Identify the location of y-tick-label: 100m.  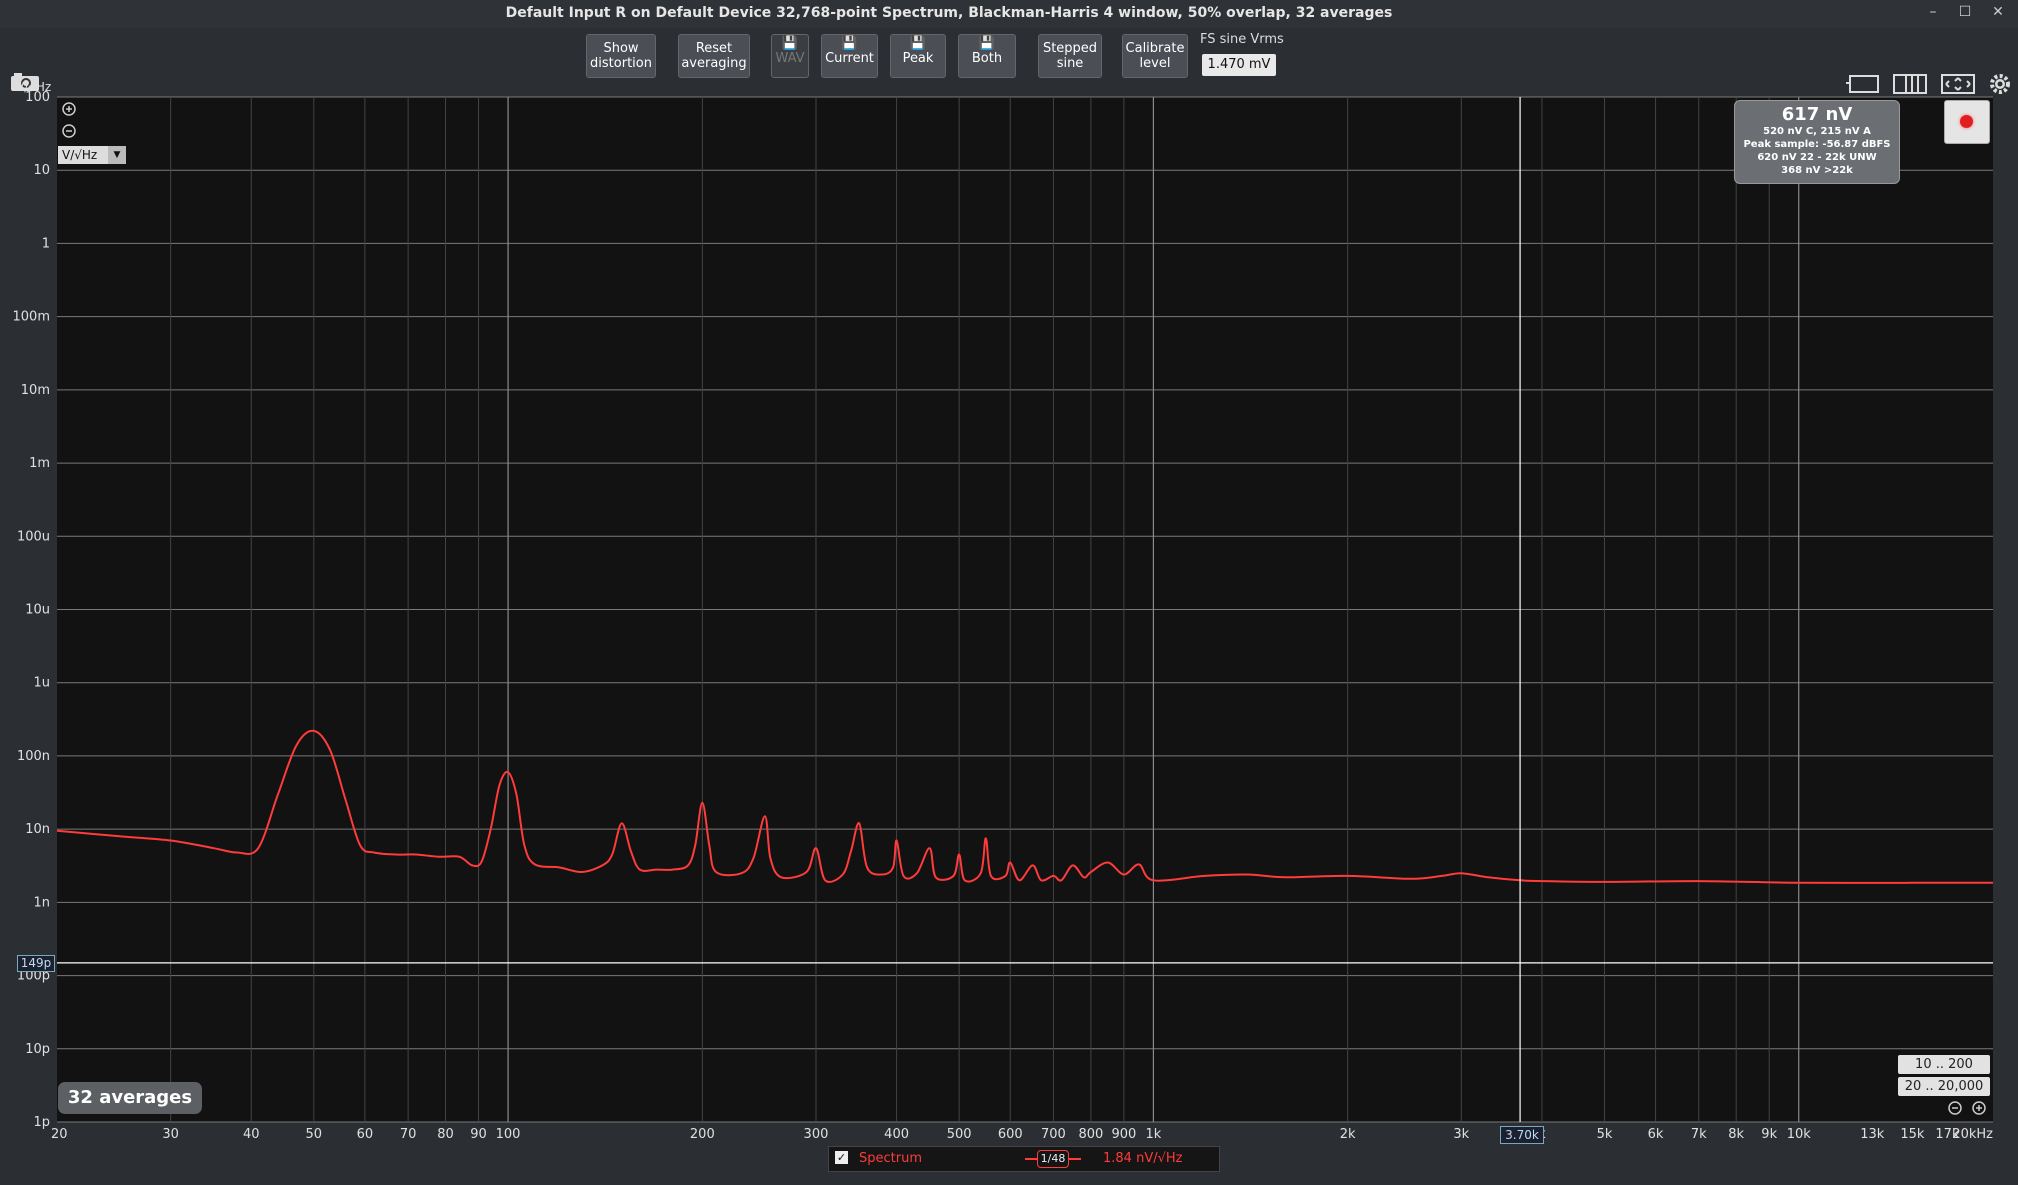
(31, 317).